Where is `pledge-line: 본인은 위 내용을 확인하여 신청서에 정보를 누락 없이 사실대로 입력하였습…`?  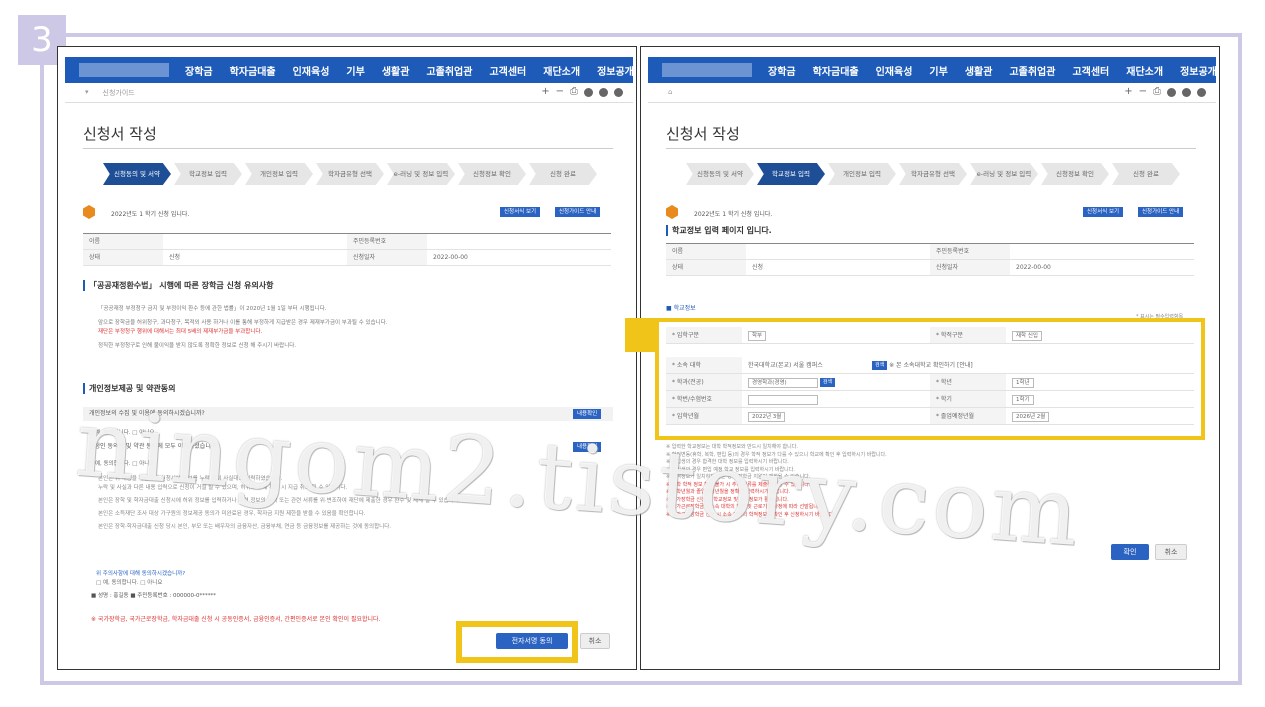
pledge-line: 본인은 위 내용을 확인하여 신청서에 정보를 누락 없이 사실대로 입력하였습… is located at coordinates (190, 479).